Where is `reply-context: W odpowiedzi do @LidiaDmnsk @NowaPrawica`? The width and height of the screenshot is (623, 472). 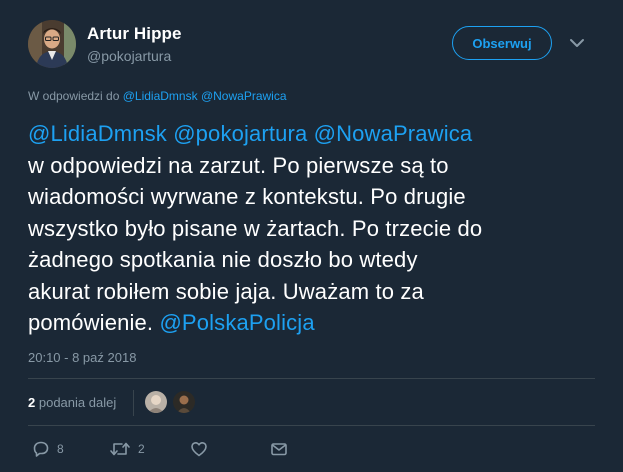 reply-context: W odpowiedzi do @LidiaDmnsk @NowaPrawica is located at coordinates (157, 96).